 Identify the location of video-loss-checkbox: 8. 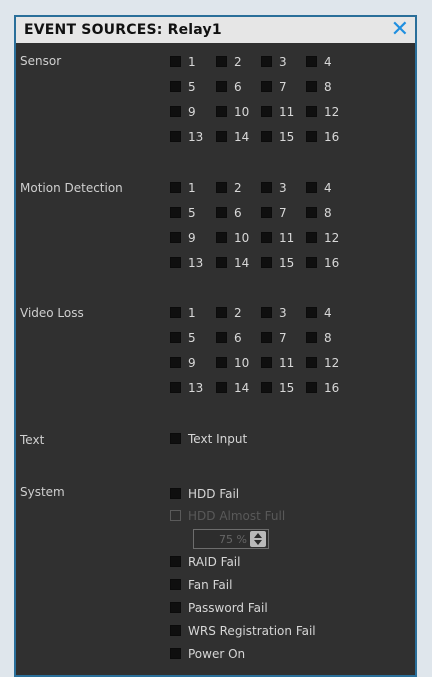
(328, 337).